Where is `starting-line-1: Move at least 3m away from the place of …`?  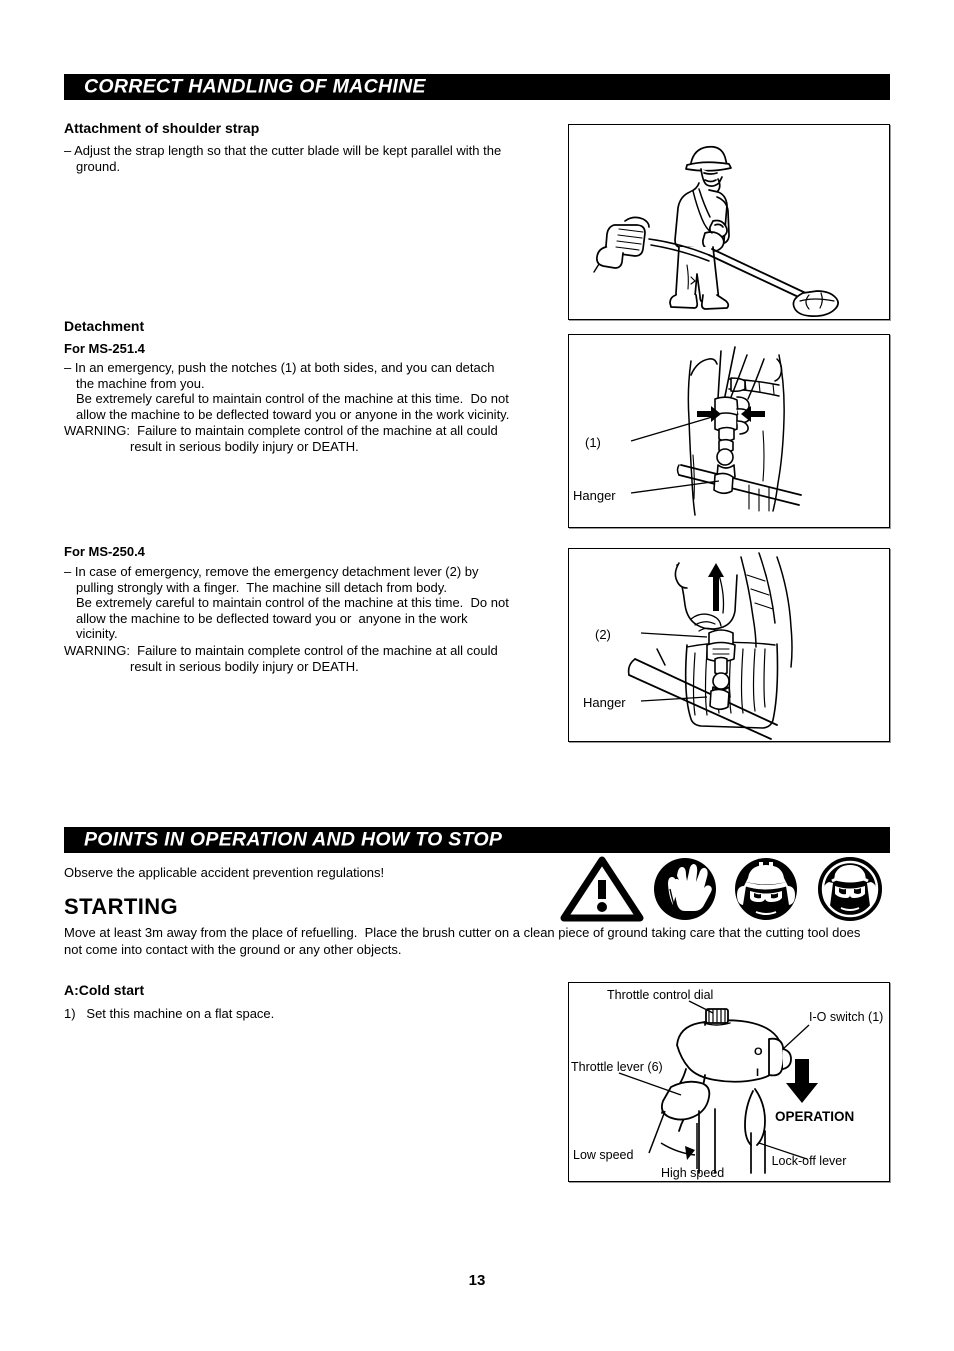 starting-line-1: Move at least 3m away from the place of … is located at coordinates (462, 932).